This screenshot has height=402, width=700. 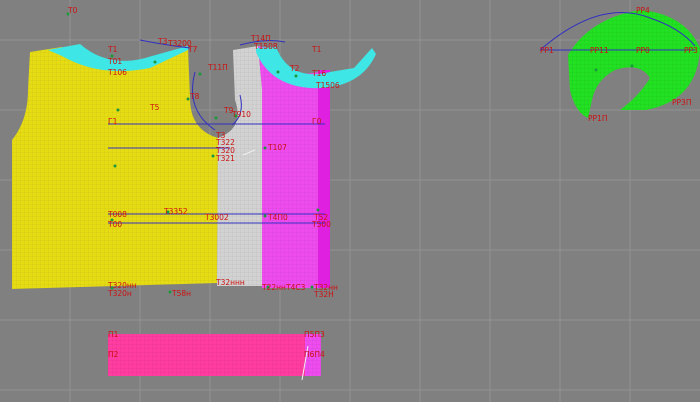 I want to click on label-p5p3: П5П3, so click(x=314, y=334).